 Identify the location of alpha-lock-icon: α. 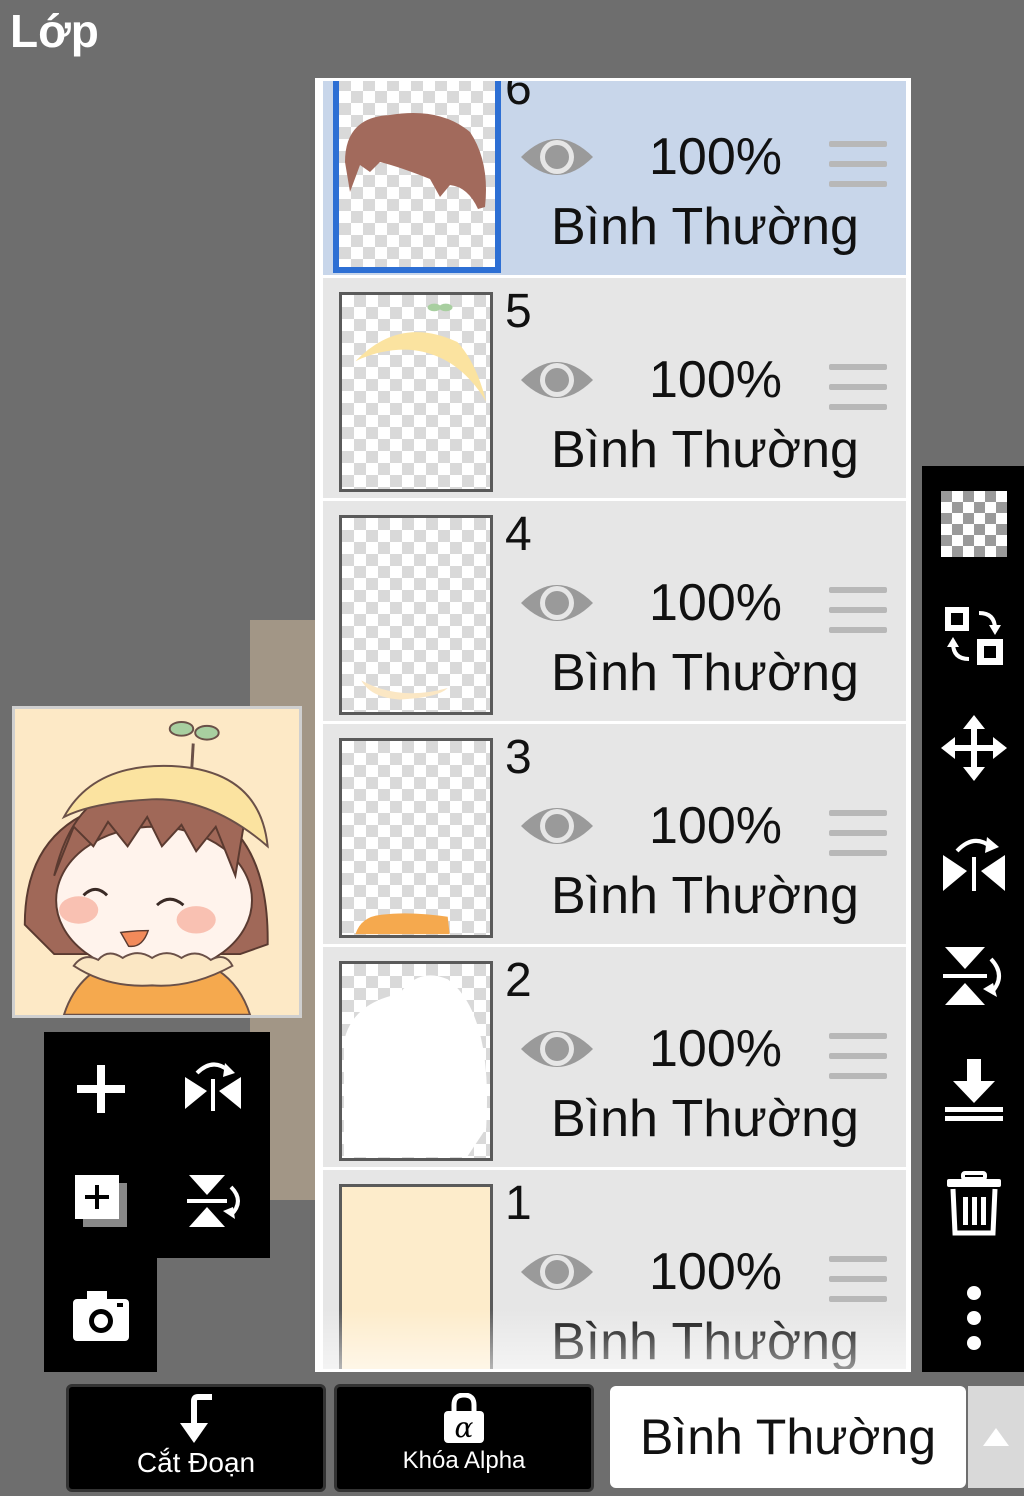
(464, 1418).